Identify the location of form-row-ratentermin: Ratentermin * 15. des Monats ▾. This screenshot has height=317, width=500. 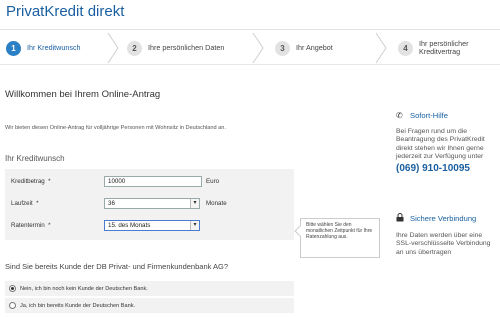
(149, 227).